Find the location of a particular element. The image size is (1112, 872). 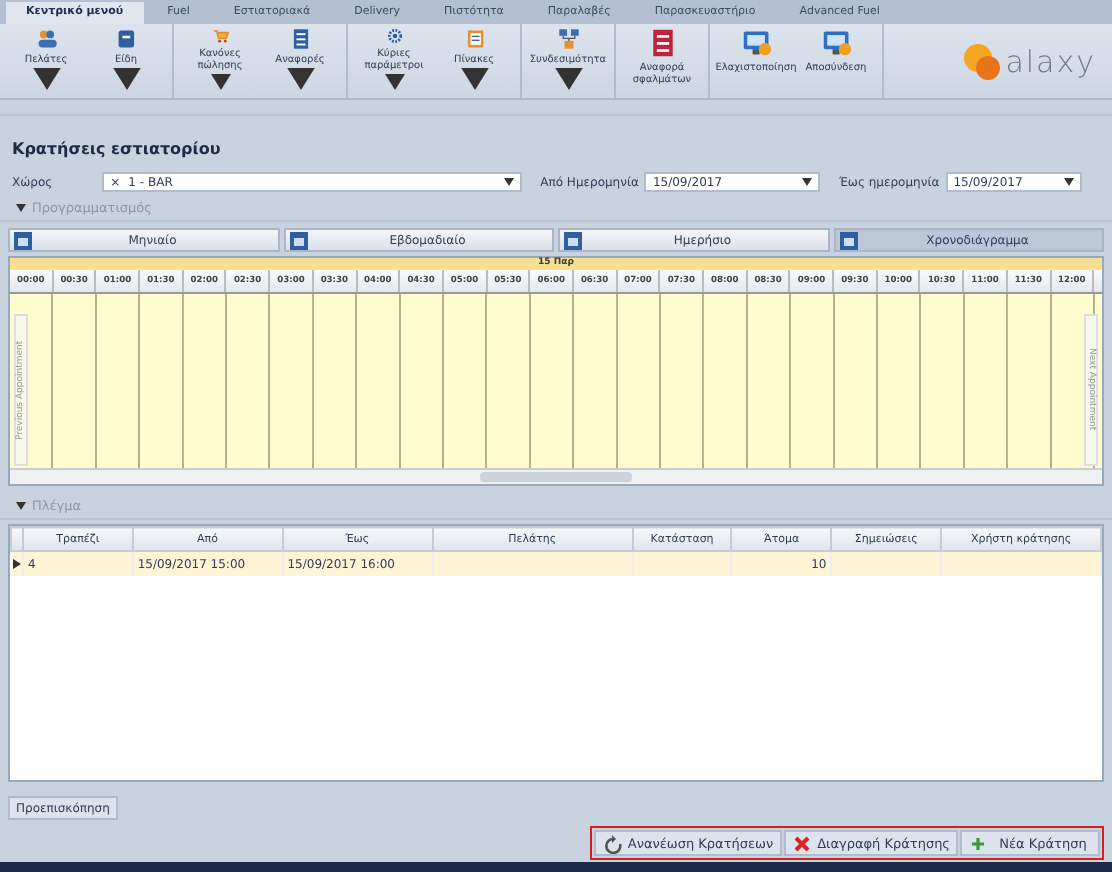

network-icon is located at coordinates (568, 39).